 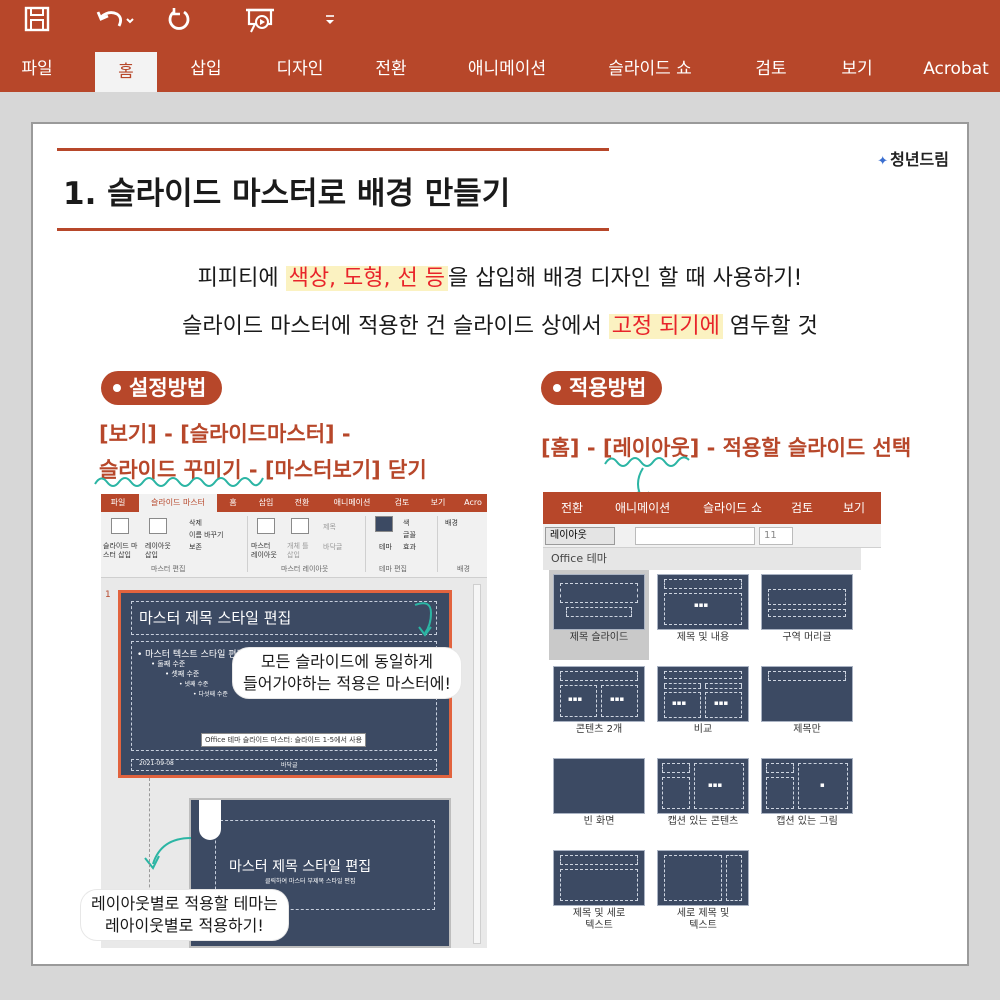 I want to click on tab-review: 검토, so click(x=771, y=69).